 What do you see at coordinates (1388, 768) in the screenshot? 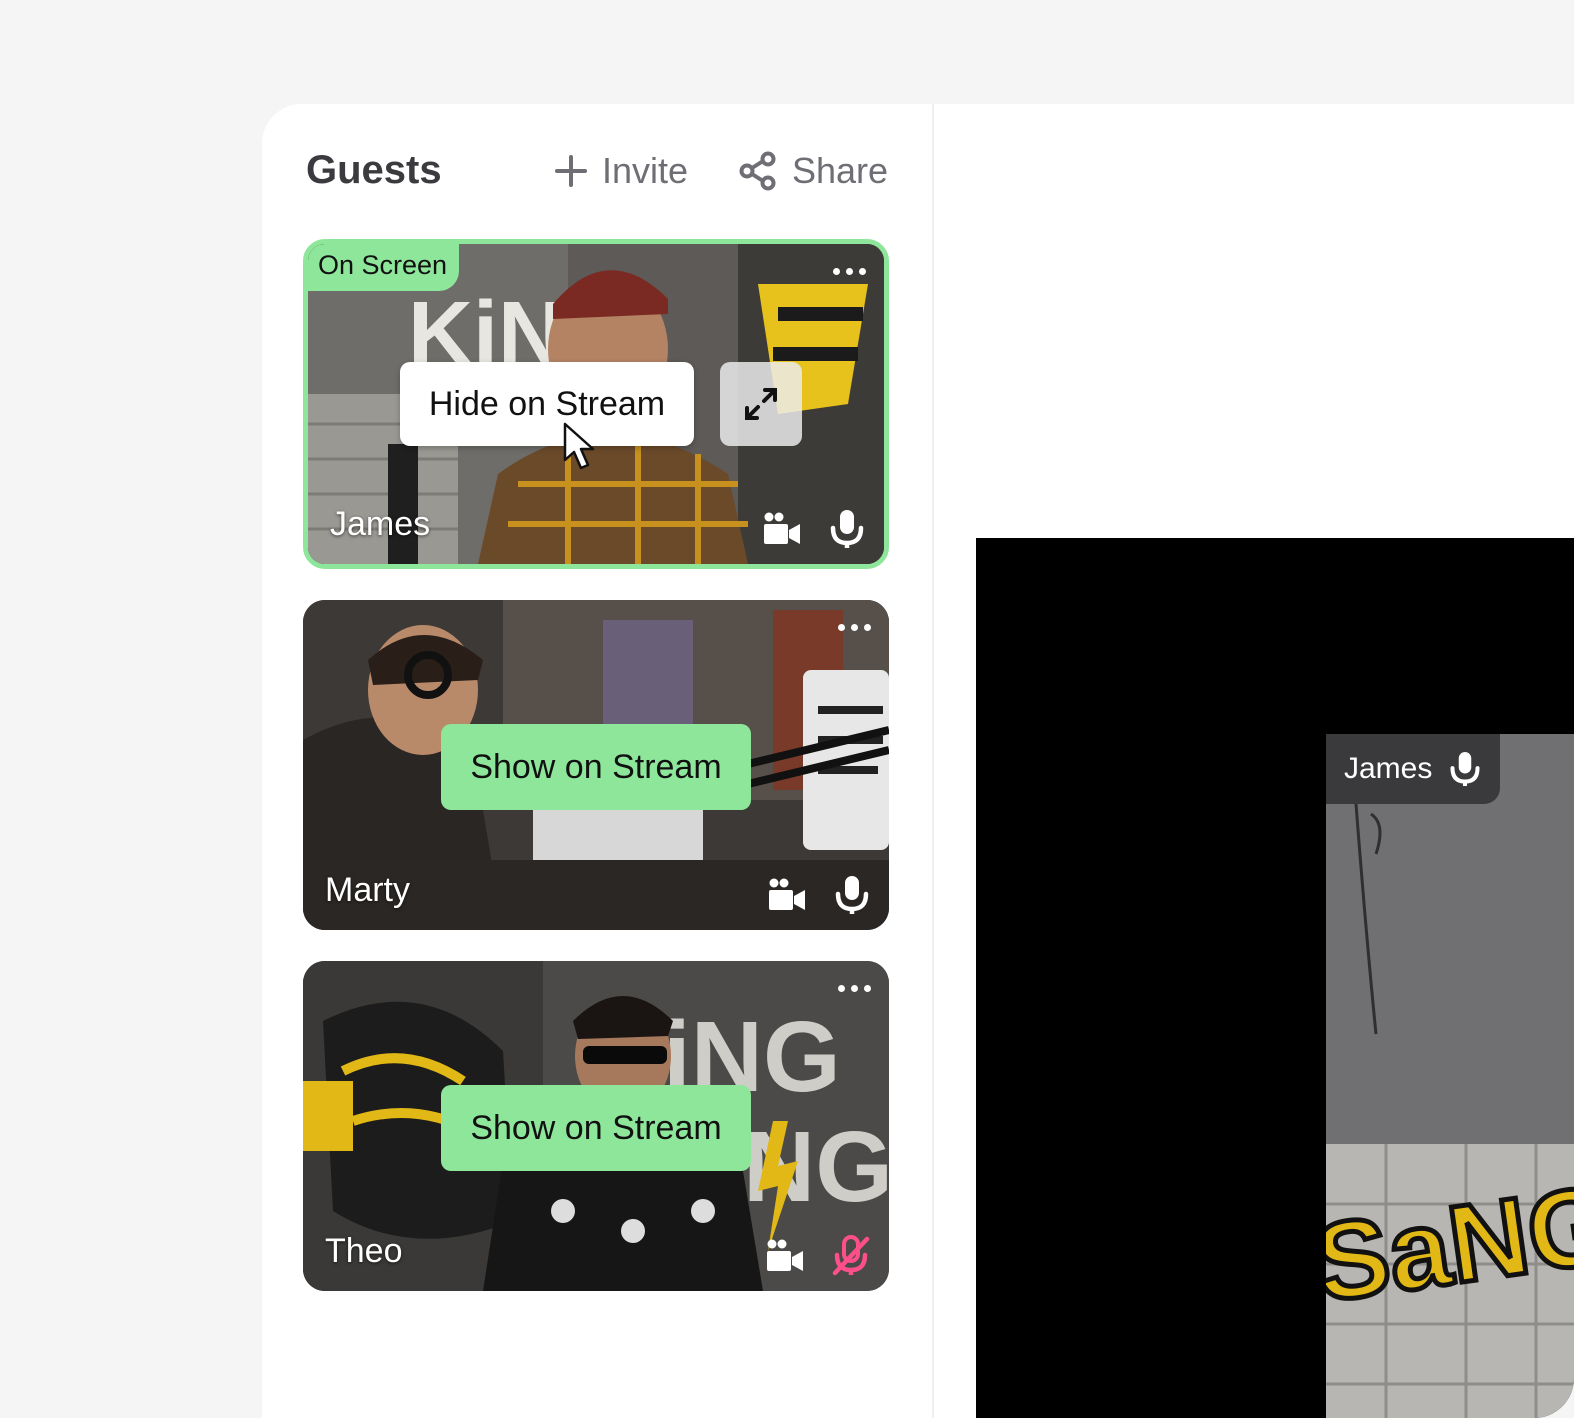
I see `stage-name: James` at bounding box center [1388, 768].